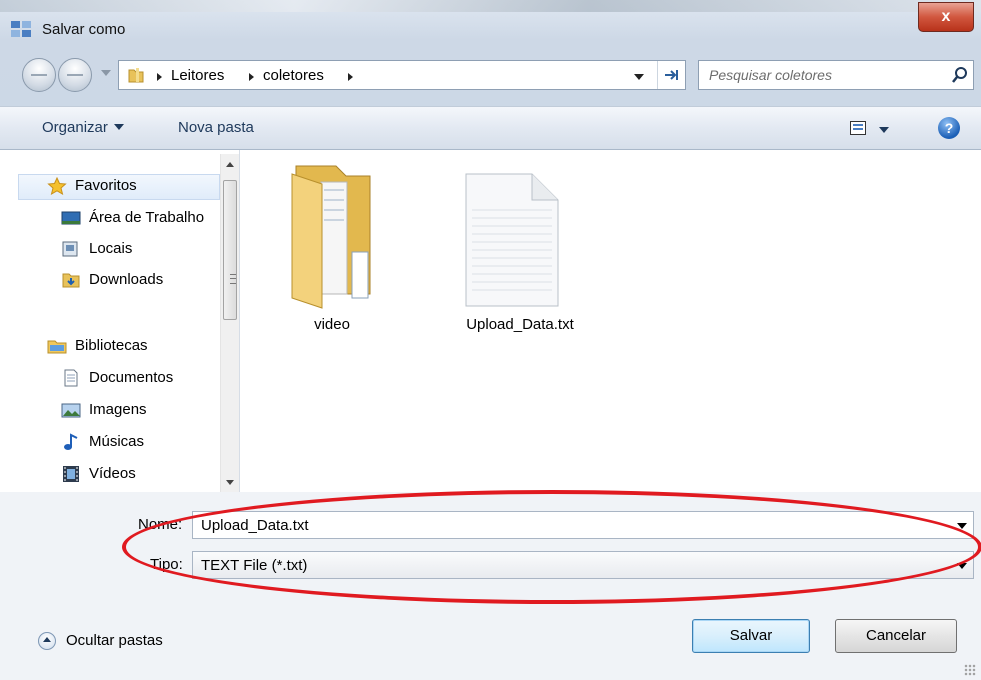 This screenshot has width=981, height=680. I want to click on tree-label: Locais, so click(111, 248).